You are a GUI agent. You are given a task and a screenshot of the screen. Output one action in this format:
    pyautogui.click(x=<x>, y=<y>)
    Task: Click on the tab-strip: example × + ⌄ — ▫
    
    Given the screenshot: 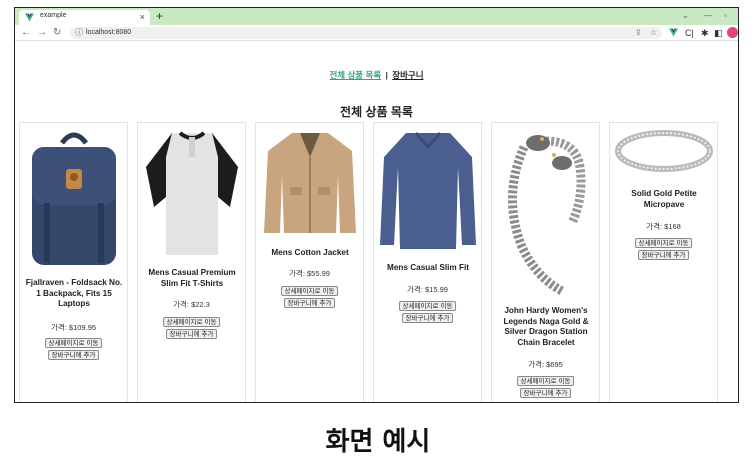 What is the action you would take?
    pyautogui.click(x=376, y=16)
    